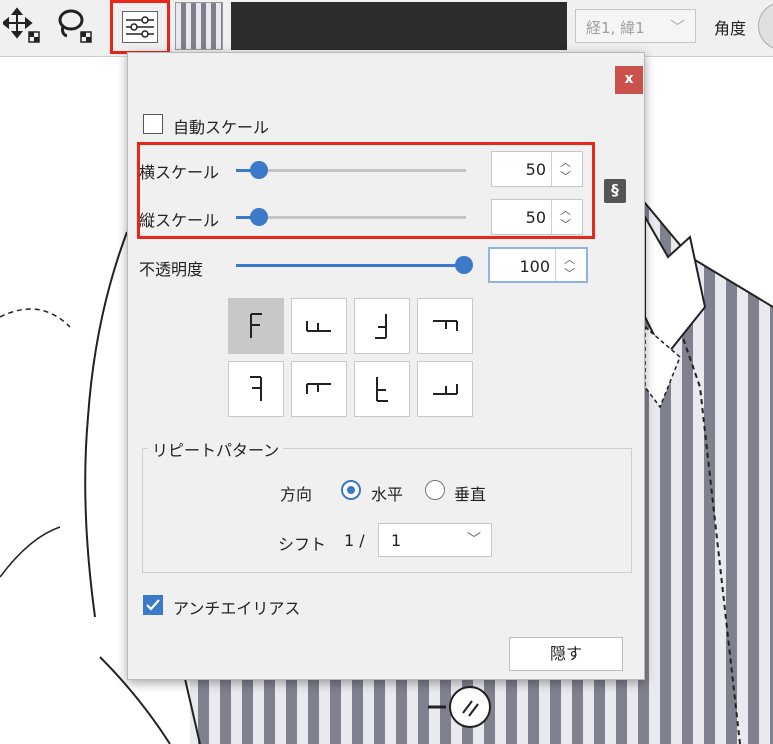 The image size is (773, 744). What do you see at coordinates (566, 217) in the screenshot?
I see `v-scale-stepper: ︿ ﹀` at bounding box center [566, 217].